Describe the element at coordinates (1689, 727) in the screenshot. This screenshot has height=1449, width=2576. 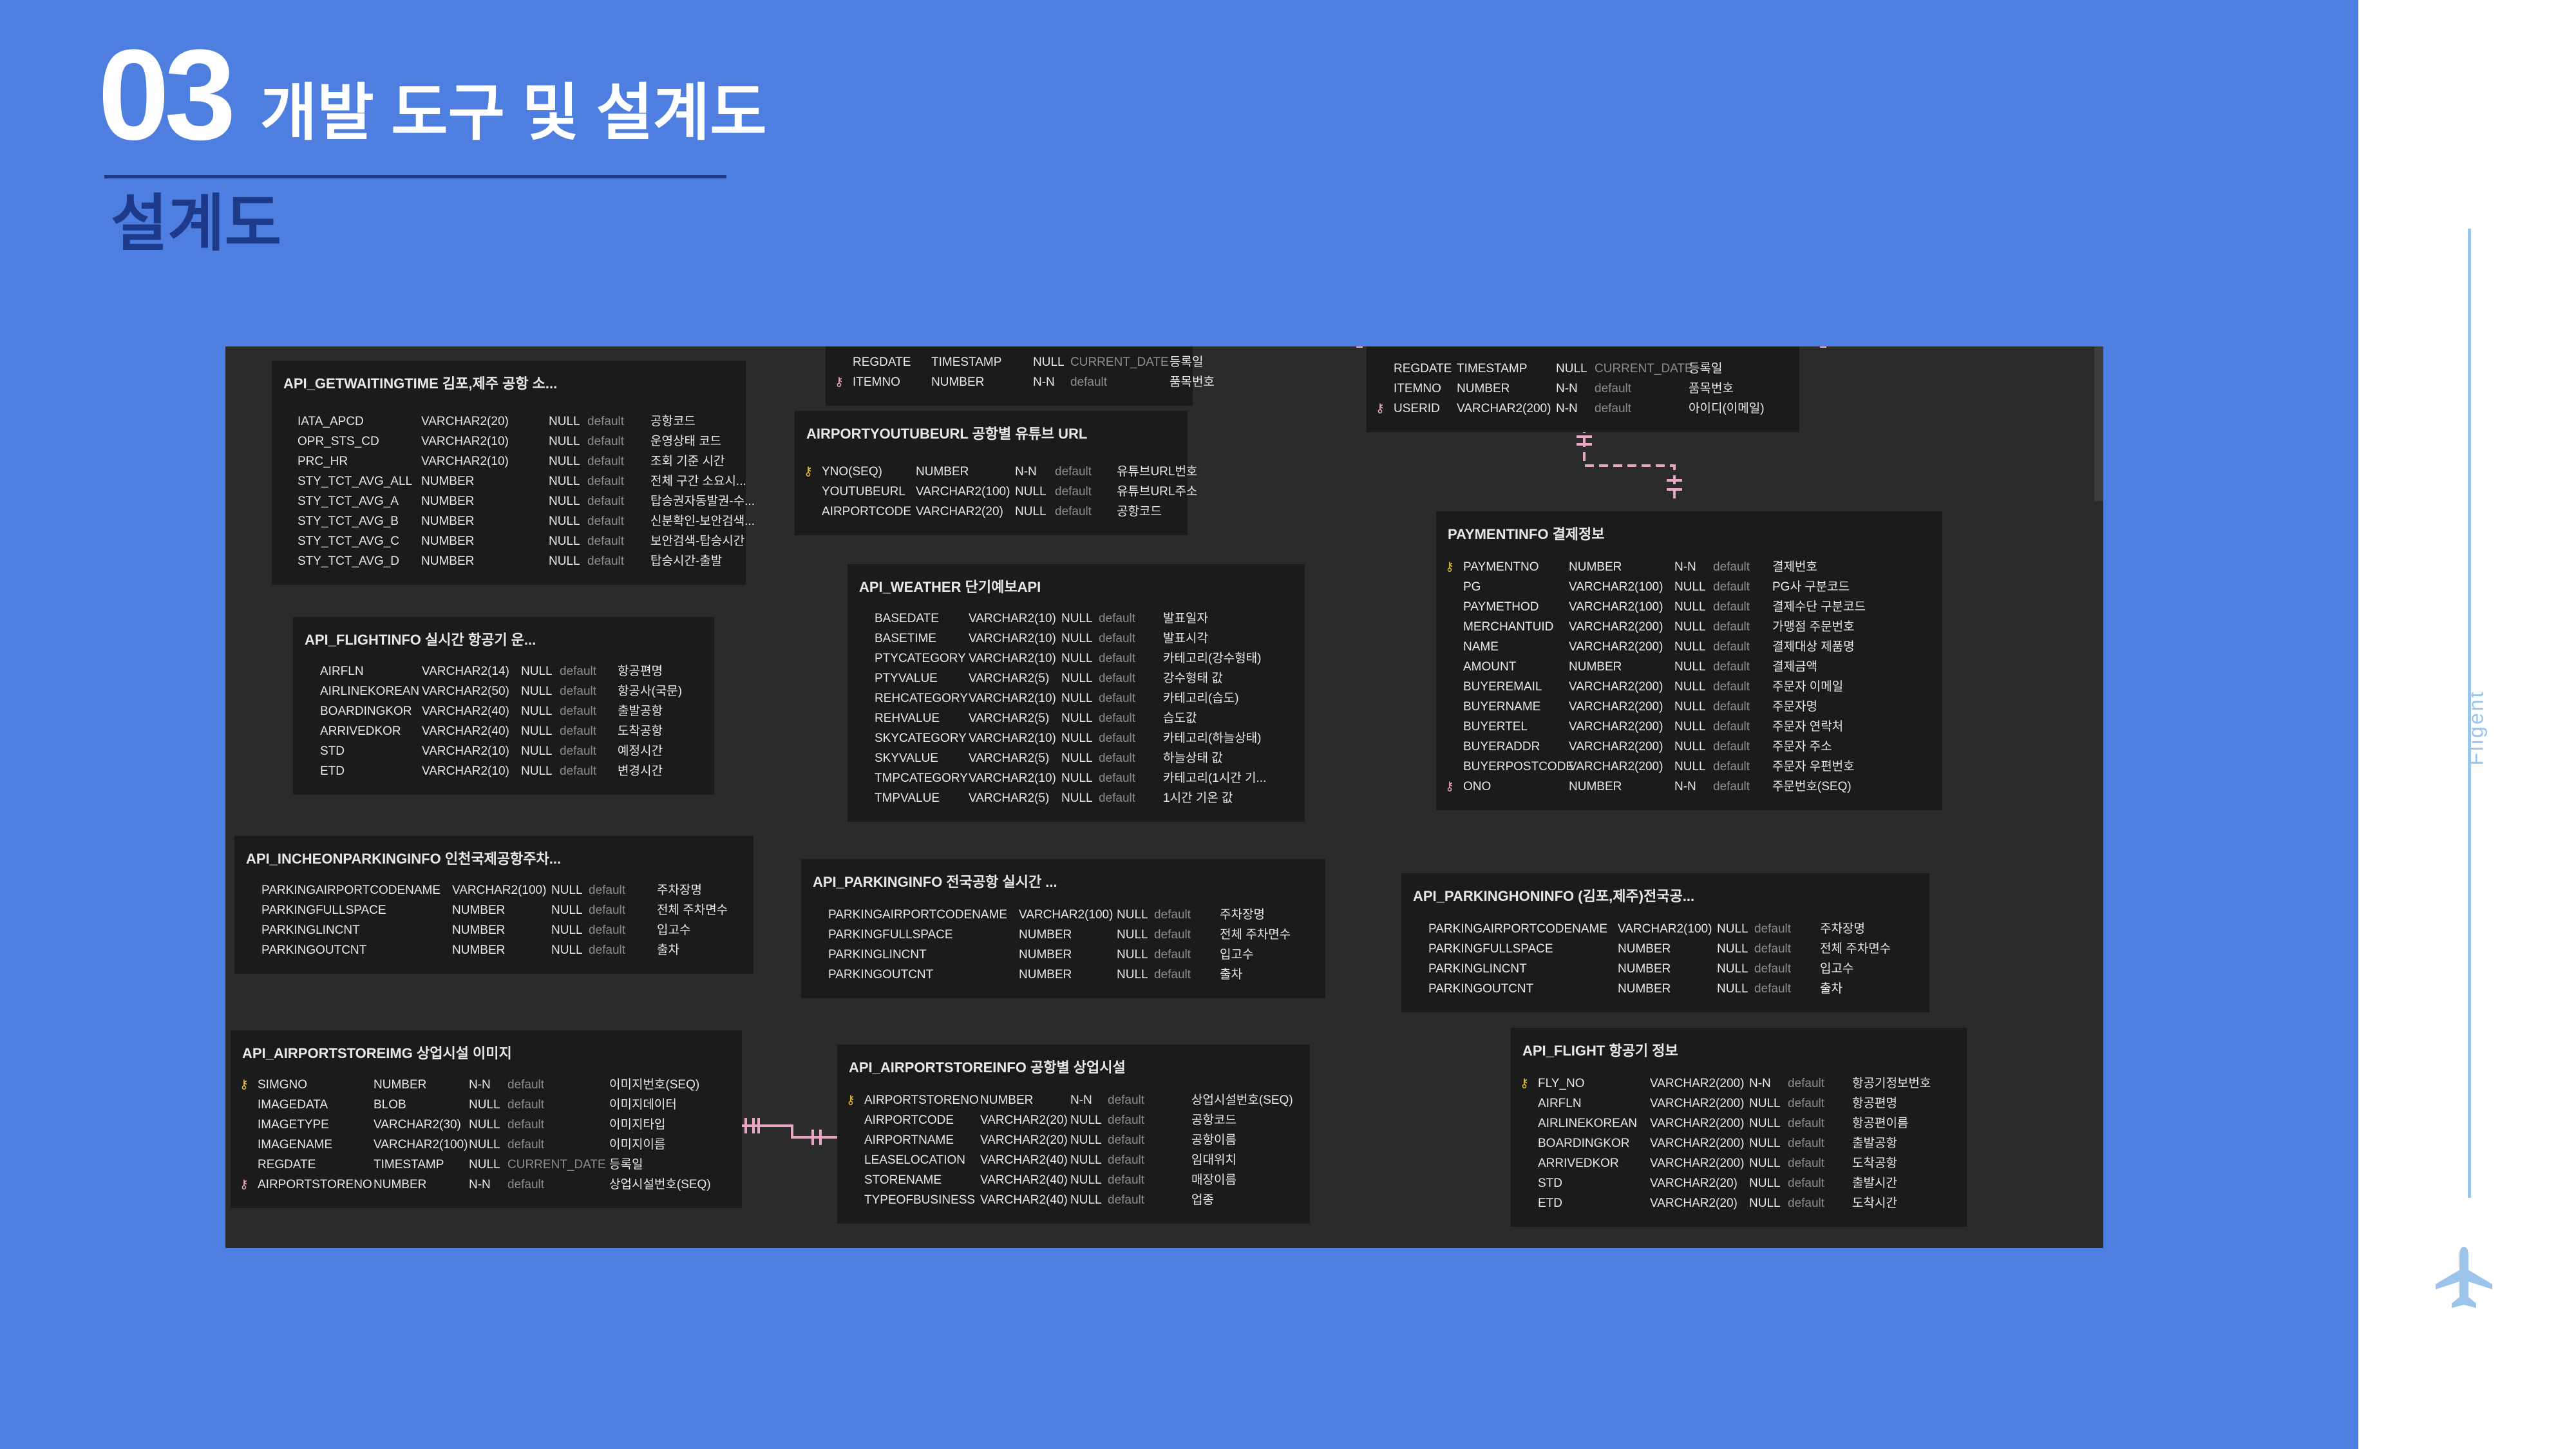
I see `table-row: BUYERTEL VARCHAR2(200) NULL default 주문자 연락처` at that location.